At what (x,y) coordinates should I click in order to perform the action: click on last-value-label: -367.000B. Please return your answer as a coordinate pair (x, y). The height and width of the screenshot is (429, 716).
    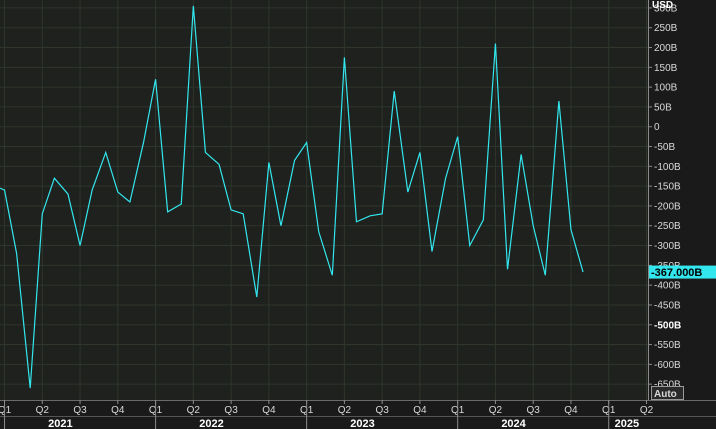
    Looking at the image, I should click on (676, 273).